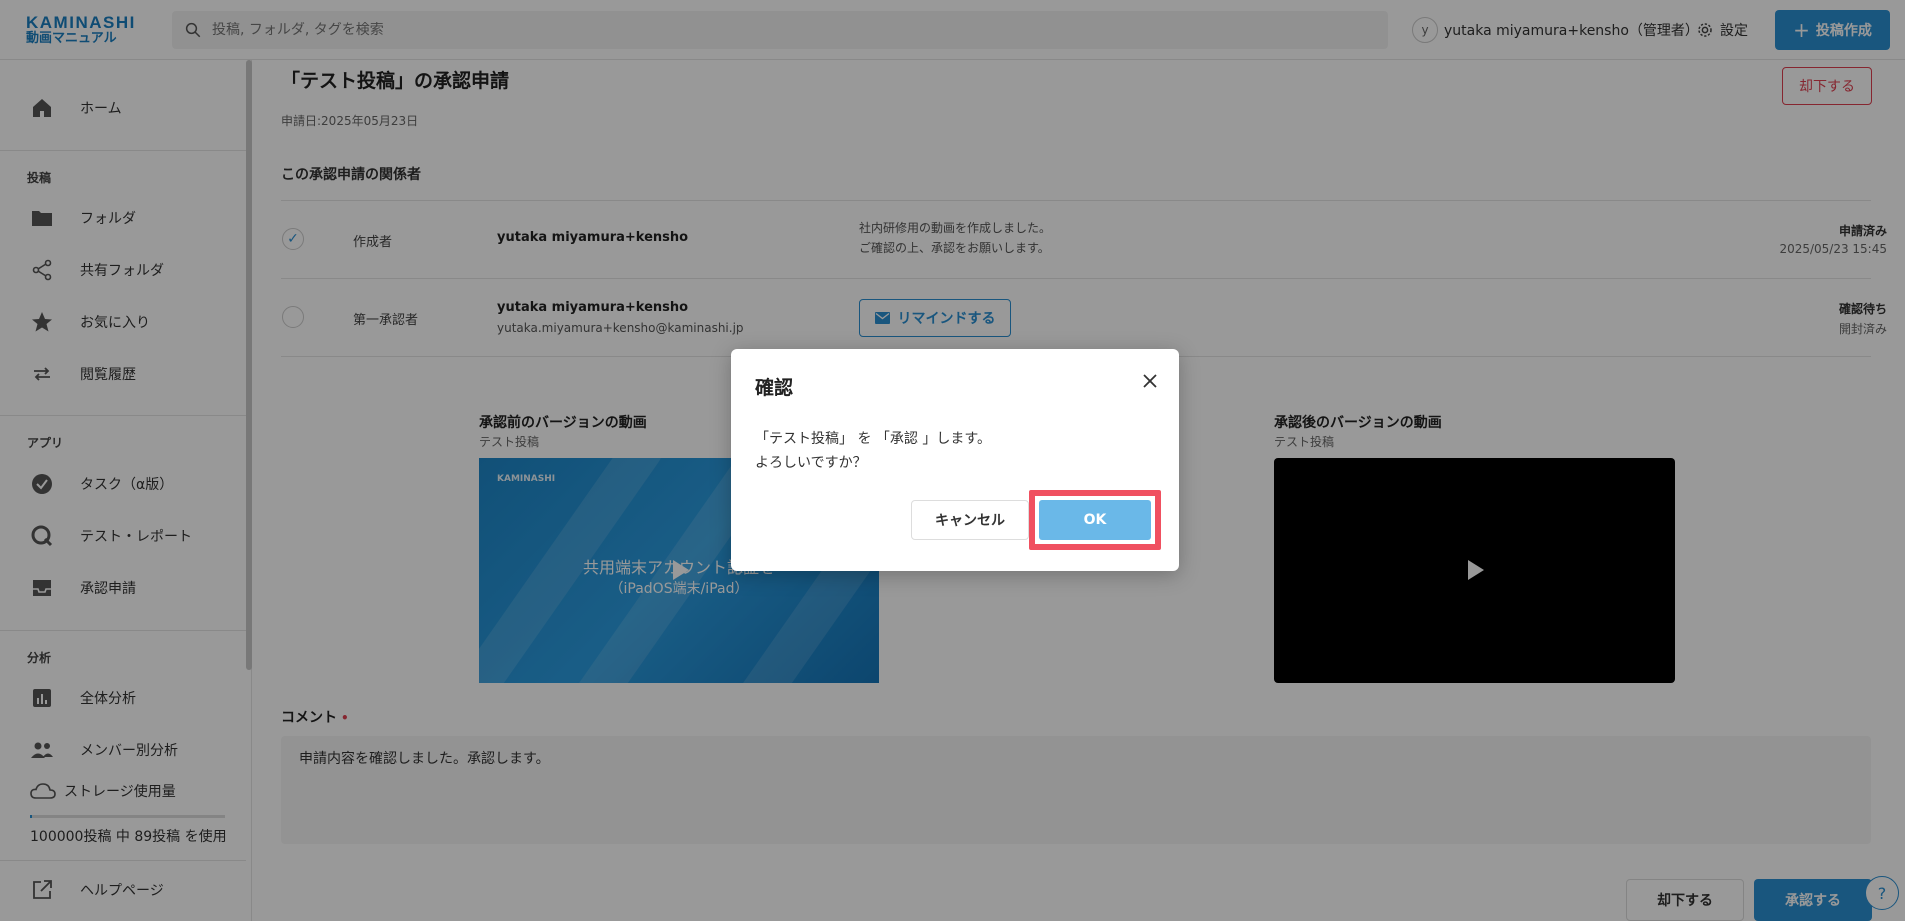  Describe the element at coordinates (1150, 381) in the screenshot. I see `close-icon` at that location.